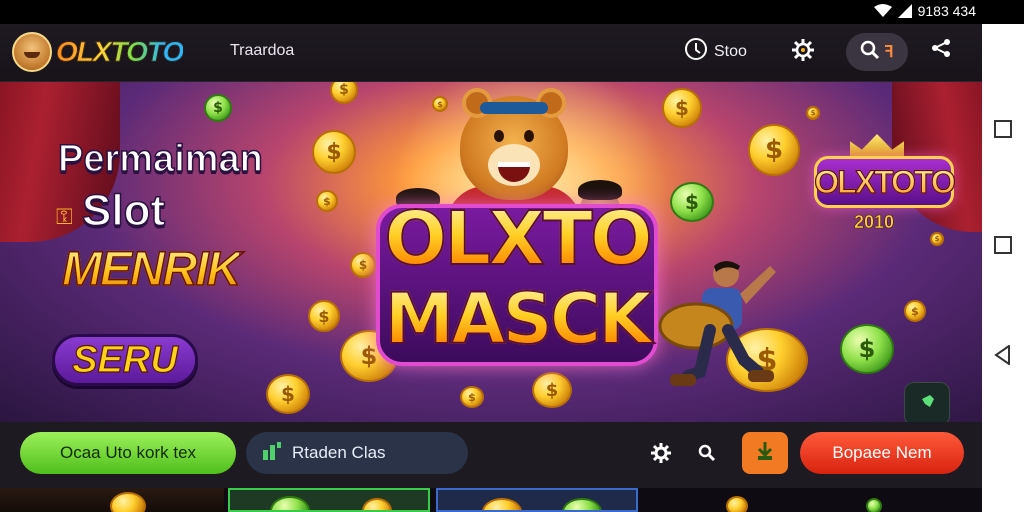 The width and height of the screenshot is (1024, 512). Describe the element at coordinates (730, 51) in the screenshot. I see `slot-label: Stoo` at that location.